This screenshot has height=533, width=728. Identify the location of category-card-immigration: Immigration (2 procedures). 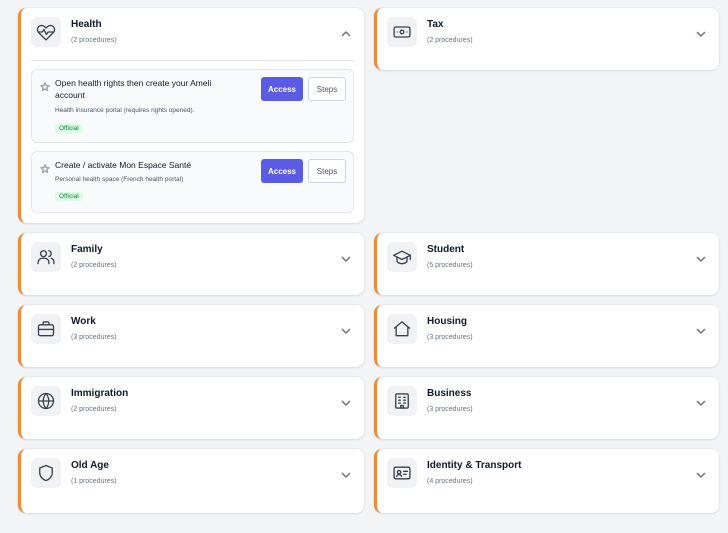
(191, 408).